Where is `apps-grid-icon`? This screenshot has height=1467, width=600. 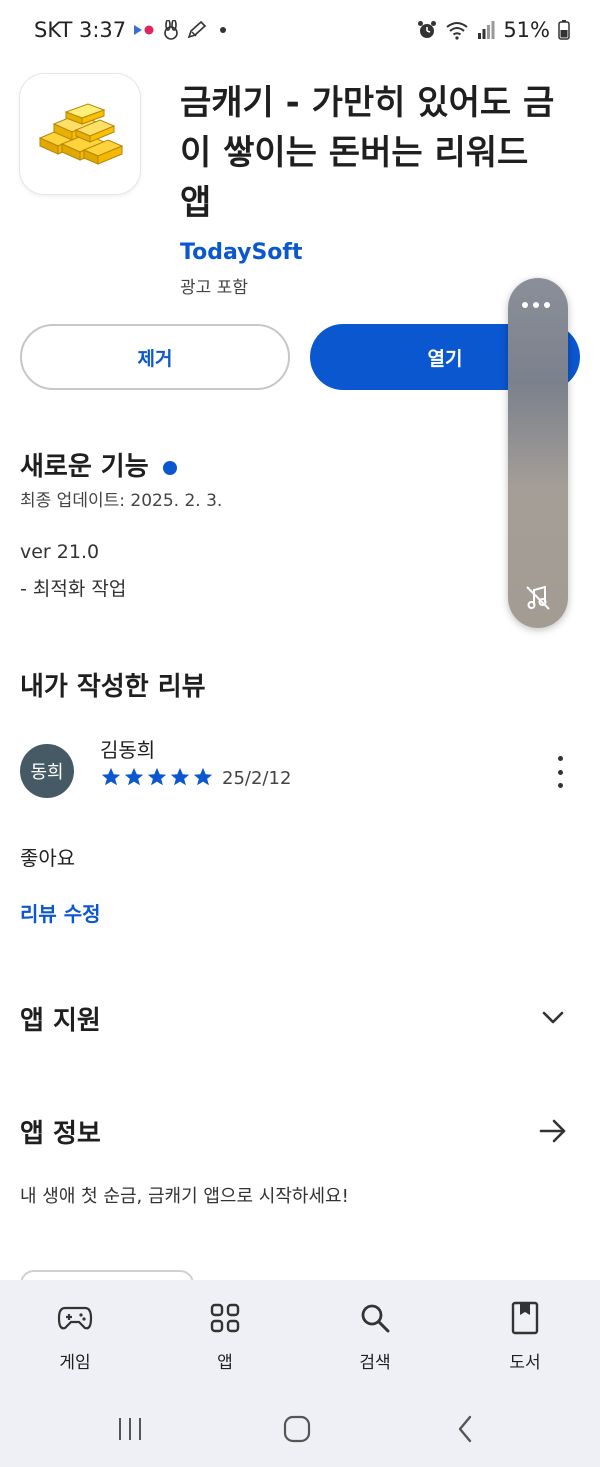
apps-grid-icon is located at coordinates (225, 1318).